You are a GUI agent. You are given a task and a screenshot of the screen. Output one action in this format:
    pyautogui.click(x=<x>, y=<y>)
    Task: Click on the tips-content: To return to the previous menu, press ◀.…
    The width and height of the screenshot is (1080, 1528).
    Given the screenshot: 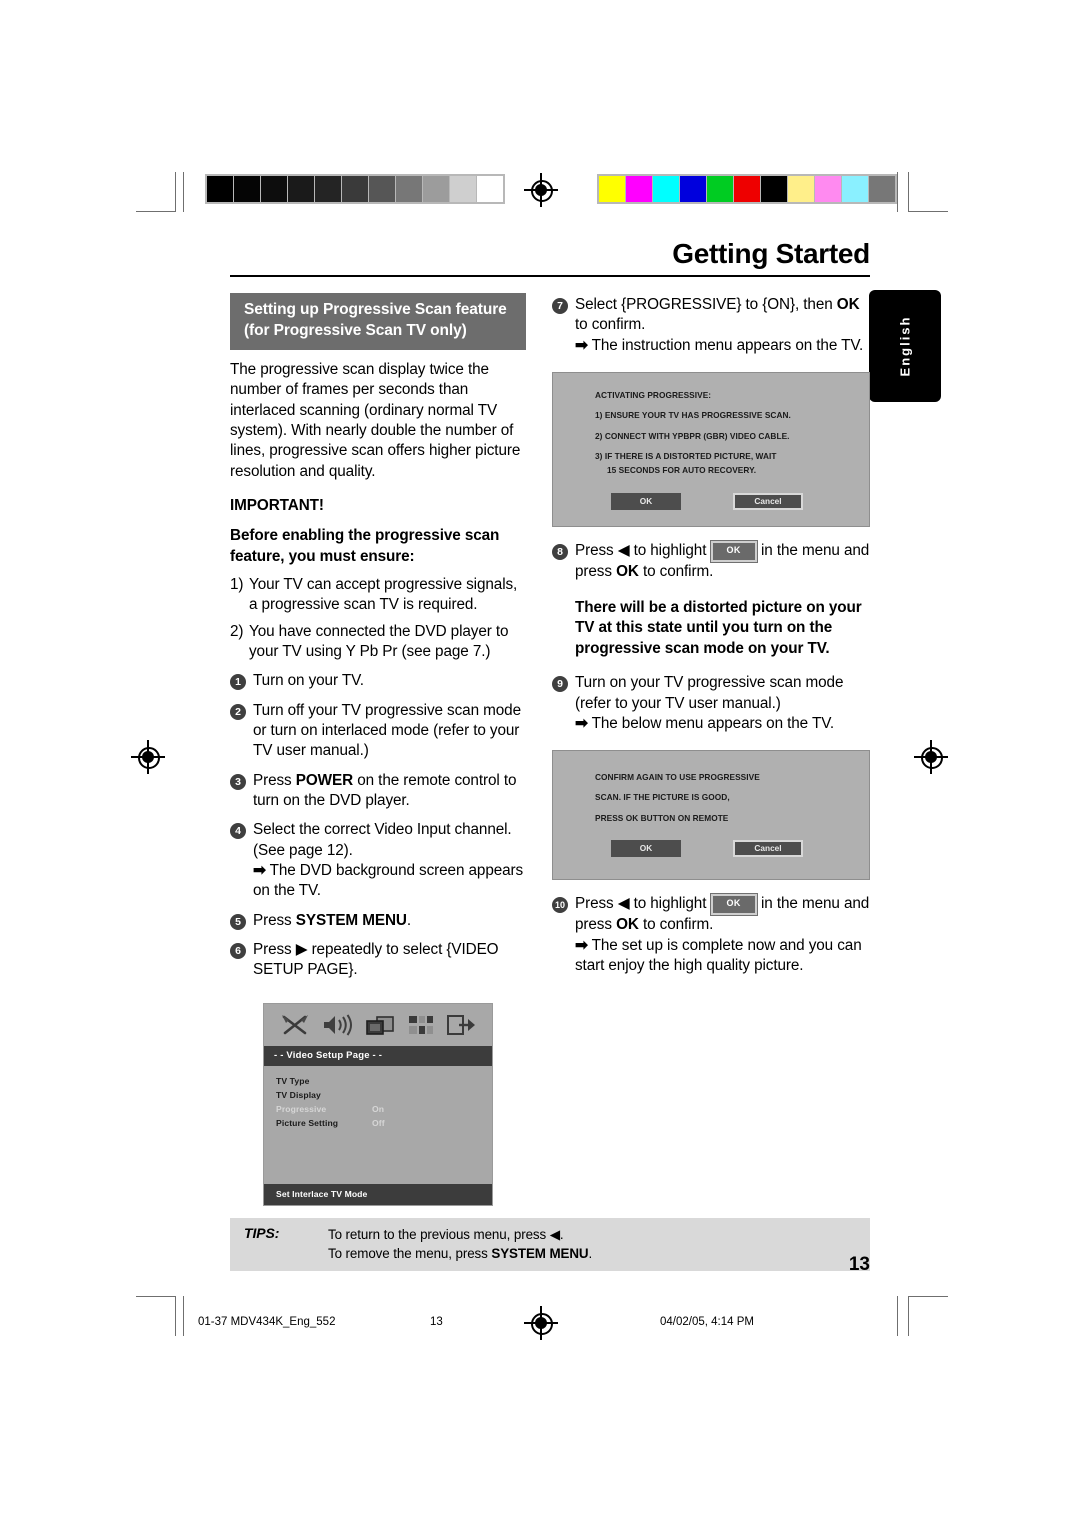 What is the action you would take?
    pyautogui.click(x=460, y=1244)
    